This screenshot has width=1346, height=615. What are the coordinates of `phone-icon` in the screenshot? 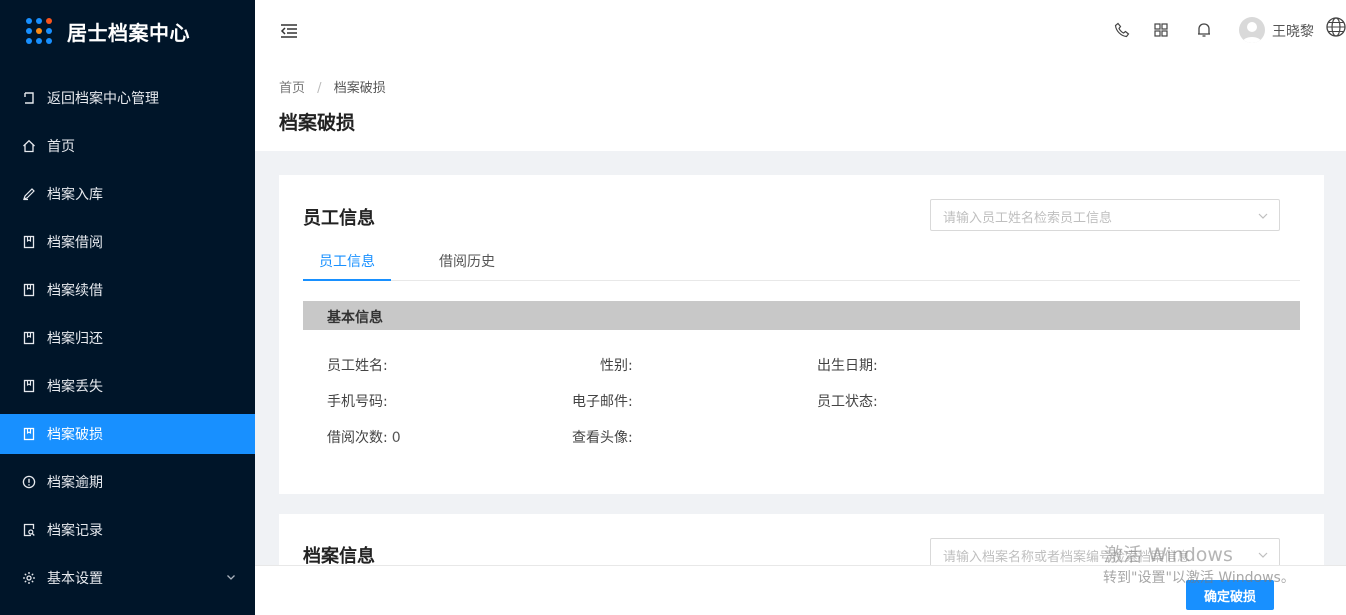 It's located at (1122, 30).